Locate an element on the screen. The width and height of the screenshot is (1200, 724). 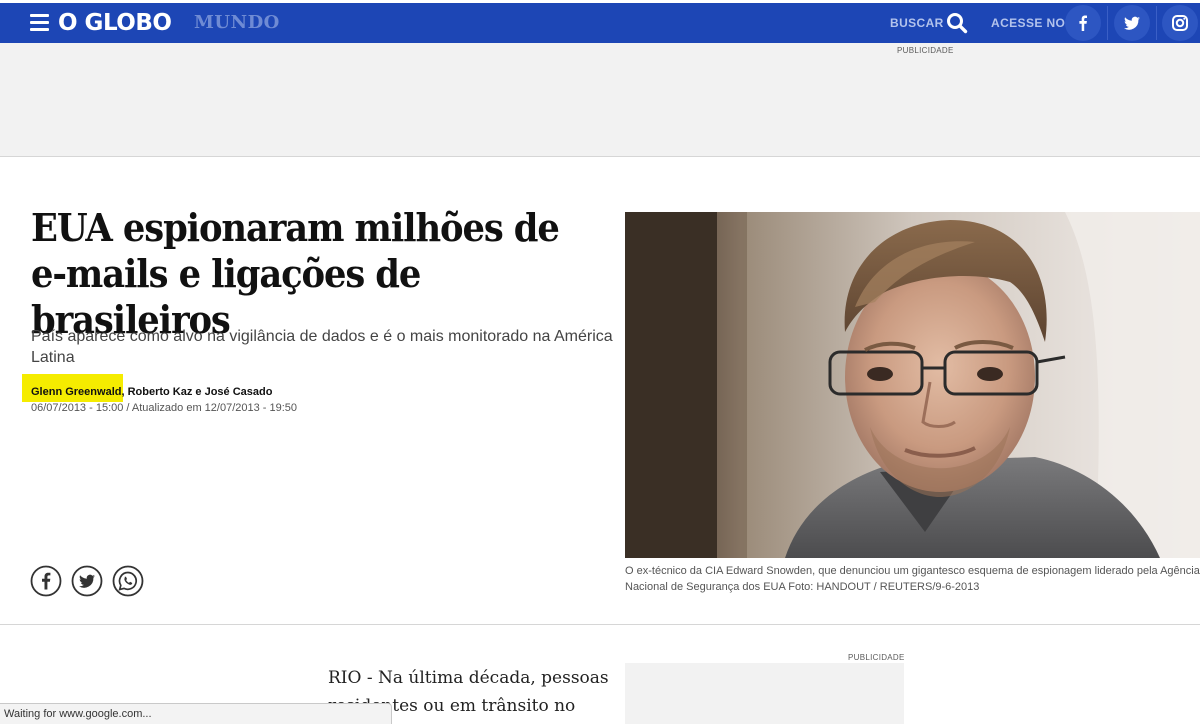
instagram-button is located at coordinates (1180, 23).